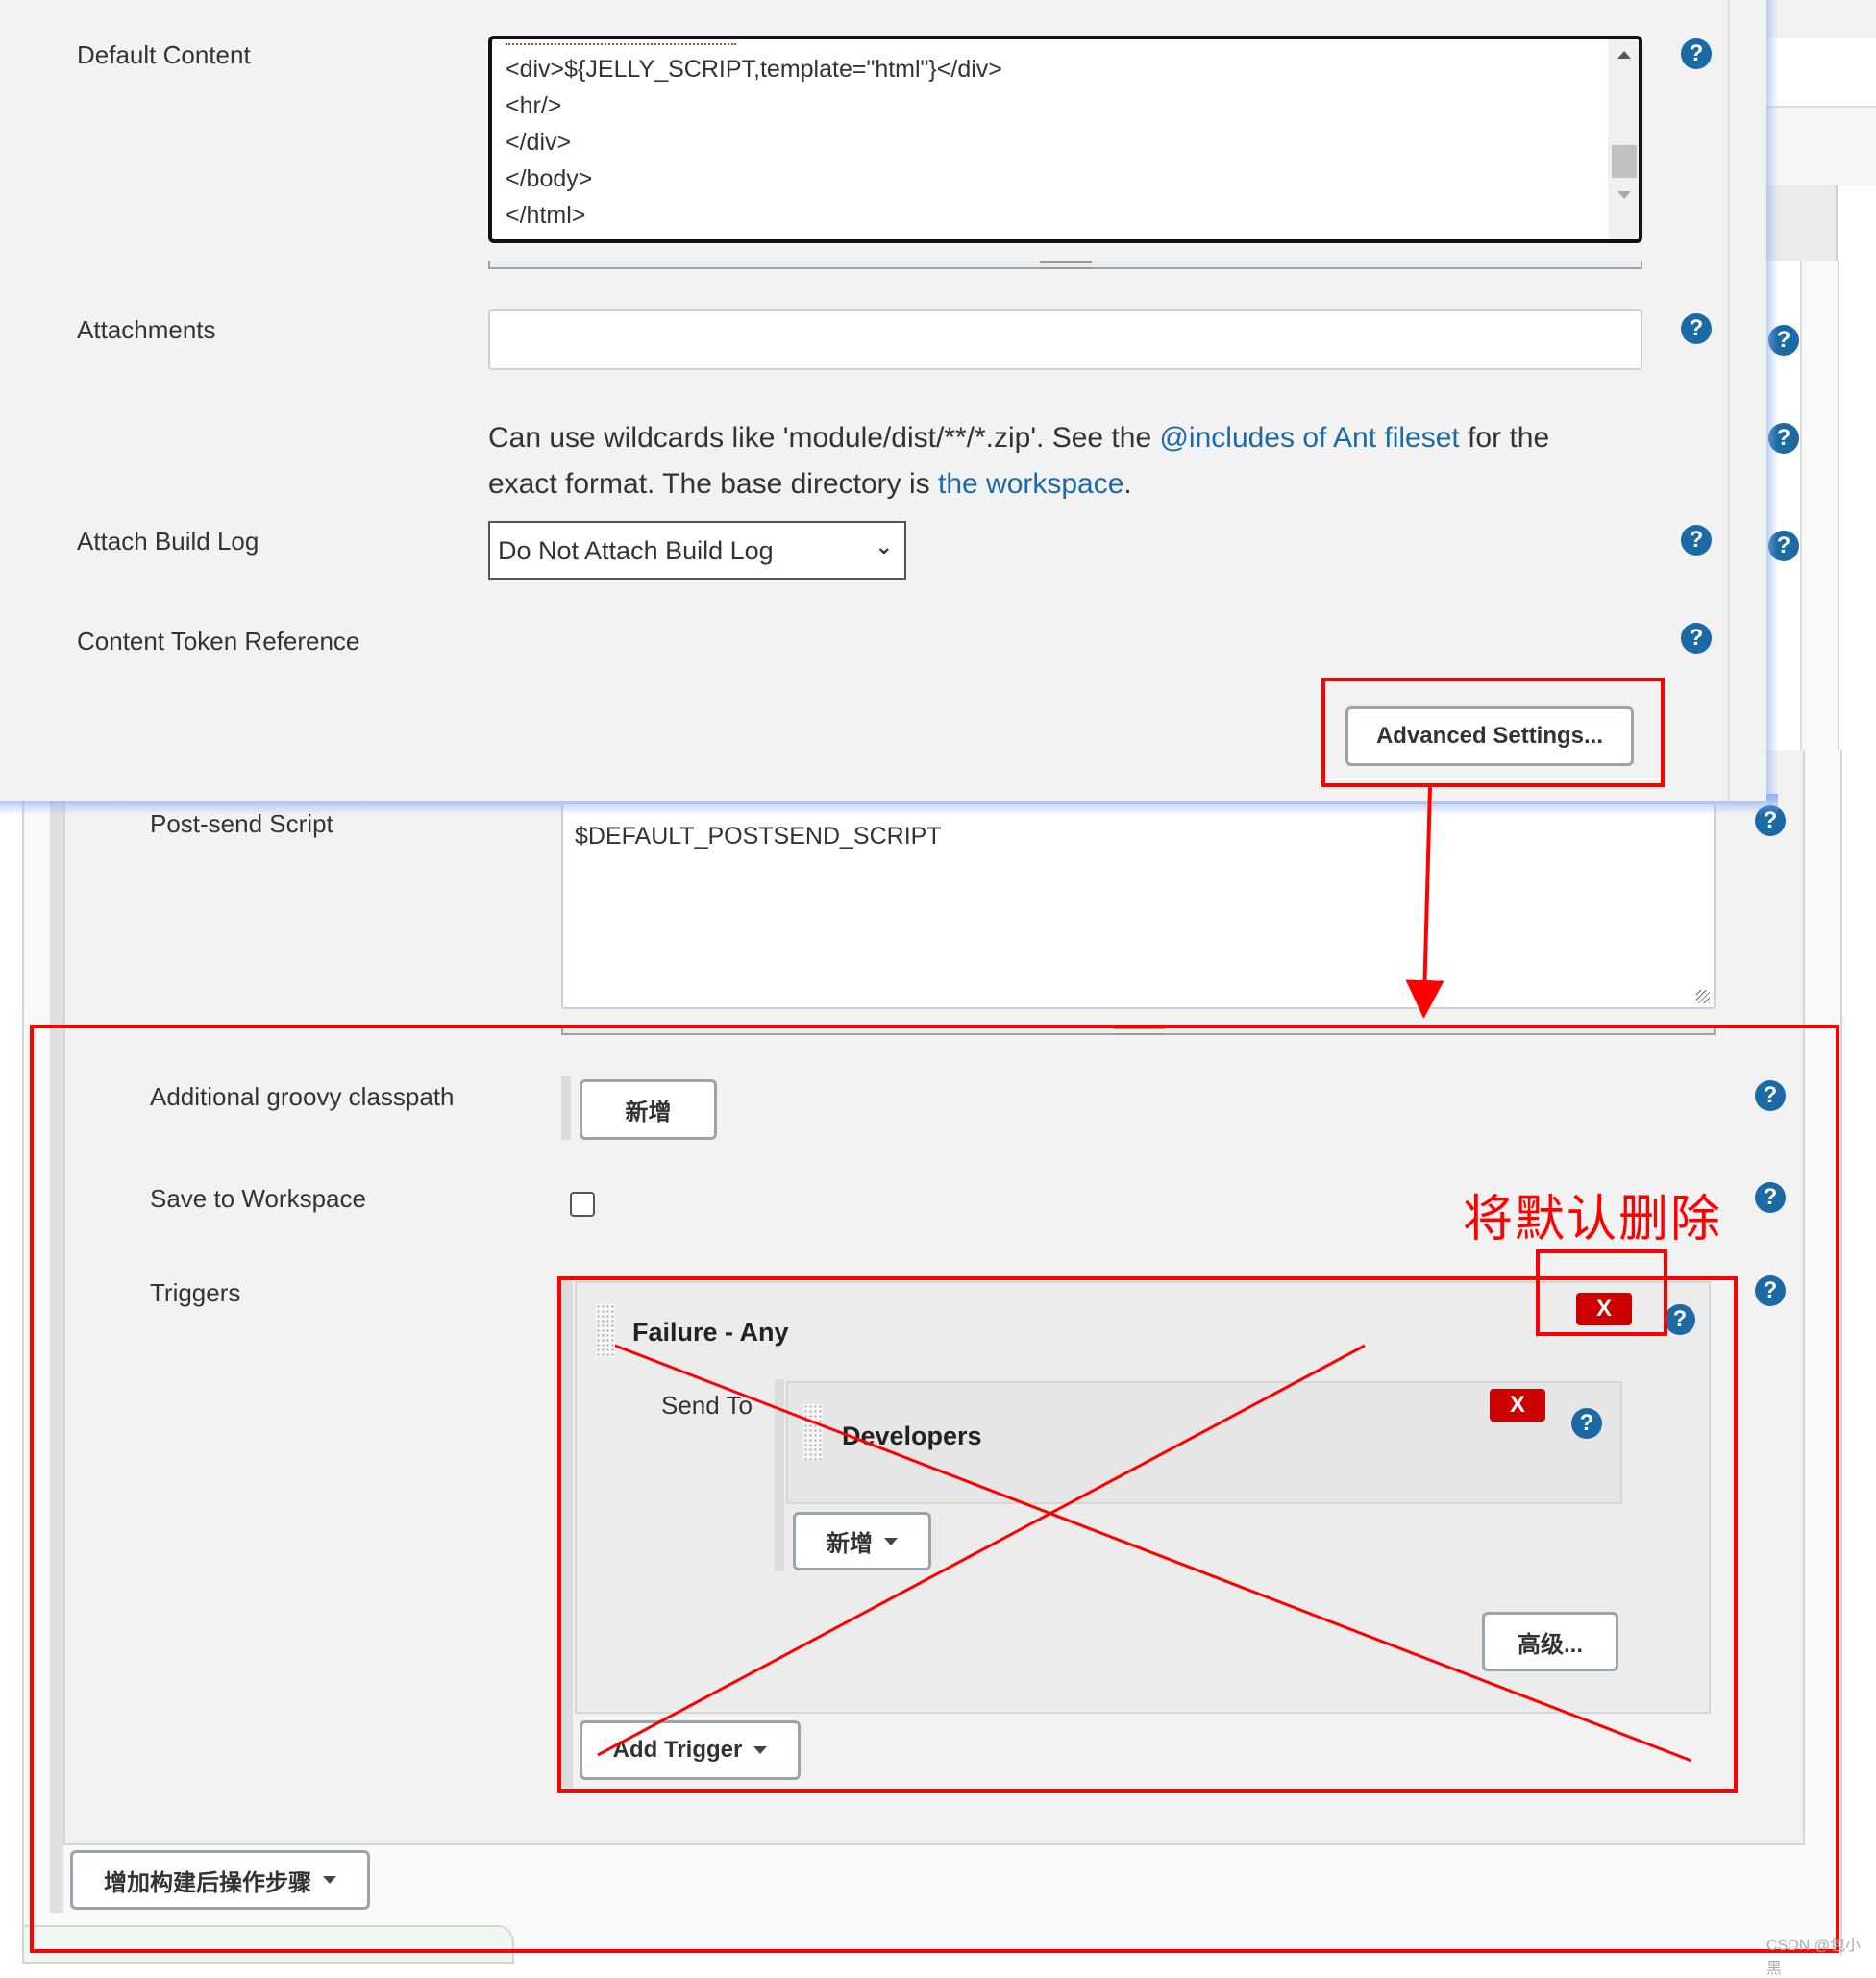  I want to click on watermark: CSDN @包小黑, so click(1814, 1958).